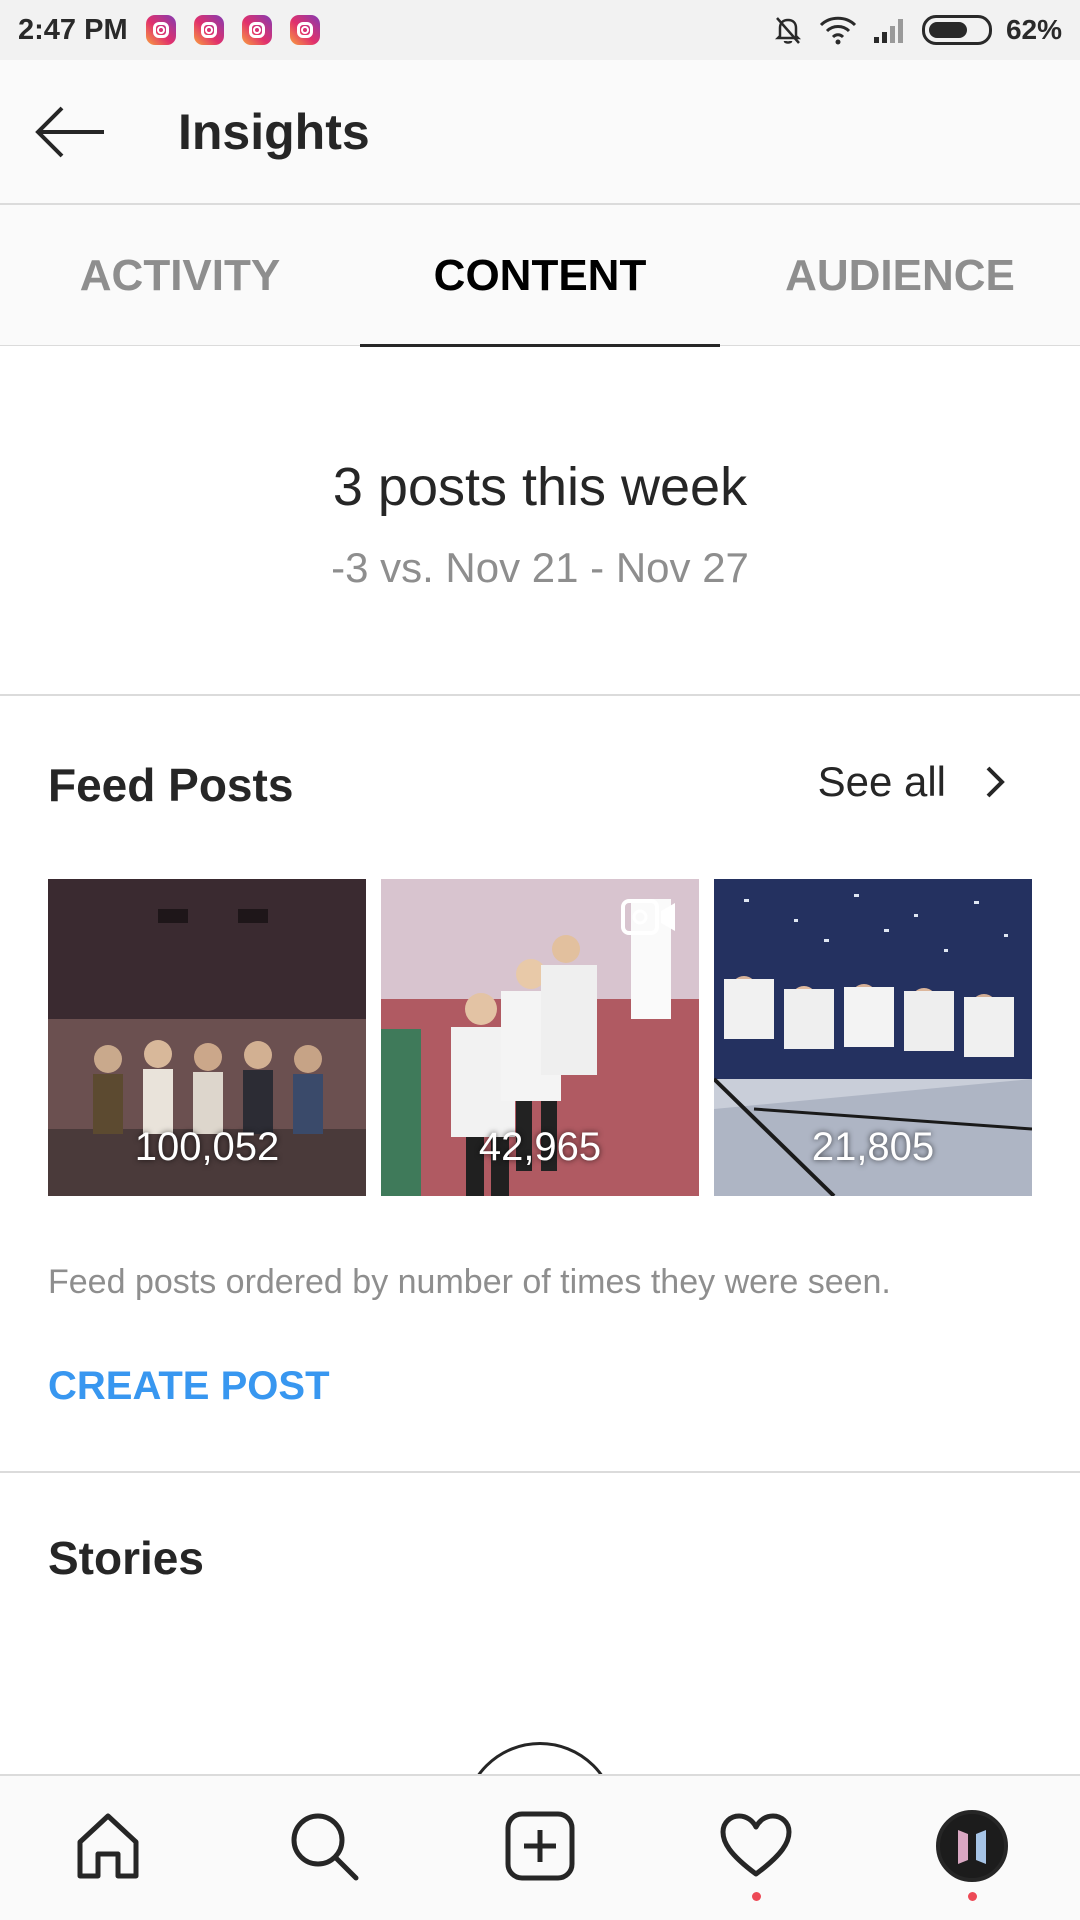 This screenshot has width=1080, height=1920. What do you see at coordinates (917, 30) in the screenshot?
I see `status-right: 62%` at bounding box center [917, 30].